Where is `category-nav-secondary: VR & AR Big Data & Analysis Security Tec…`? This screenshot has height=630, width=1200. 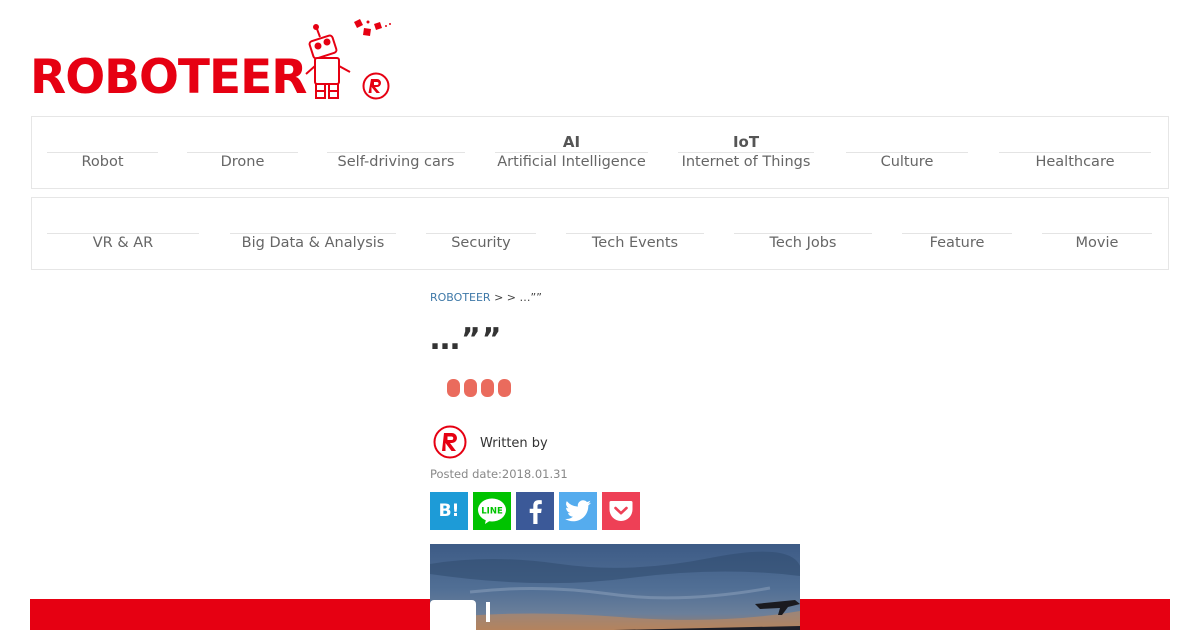 category-nav-secondary: VR & AR Big Data & Analysis Security Tec… is located at coordinates (600, 233).